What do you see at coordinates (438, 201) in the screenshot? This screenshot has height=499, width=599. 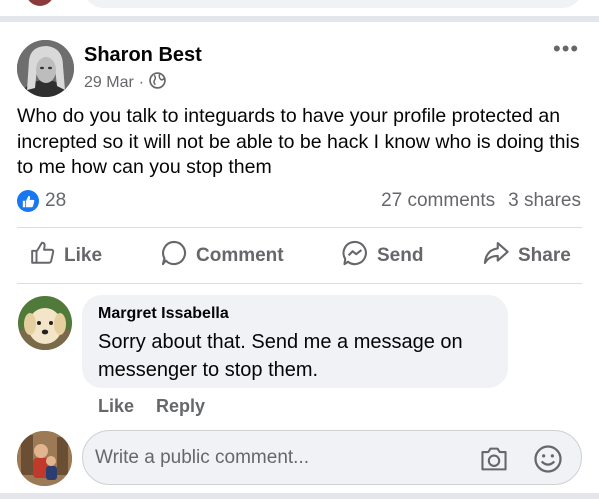 I see `comments-count: 27 comments` at bounding box center [438, 201].